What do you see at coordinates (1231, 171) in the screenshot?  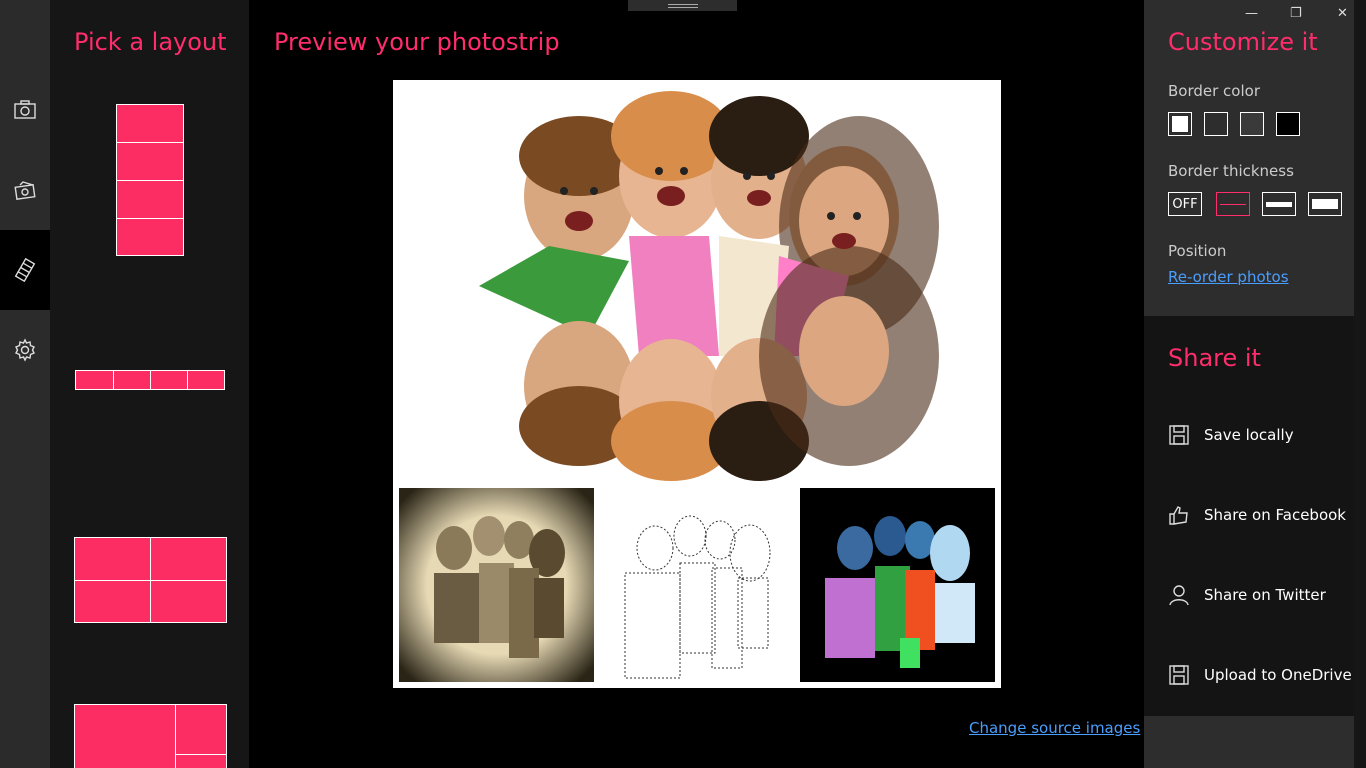 I see `border-thickness-label: Border thickness` at bounding box center [1231, 171].